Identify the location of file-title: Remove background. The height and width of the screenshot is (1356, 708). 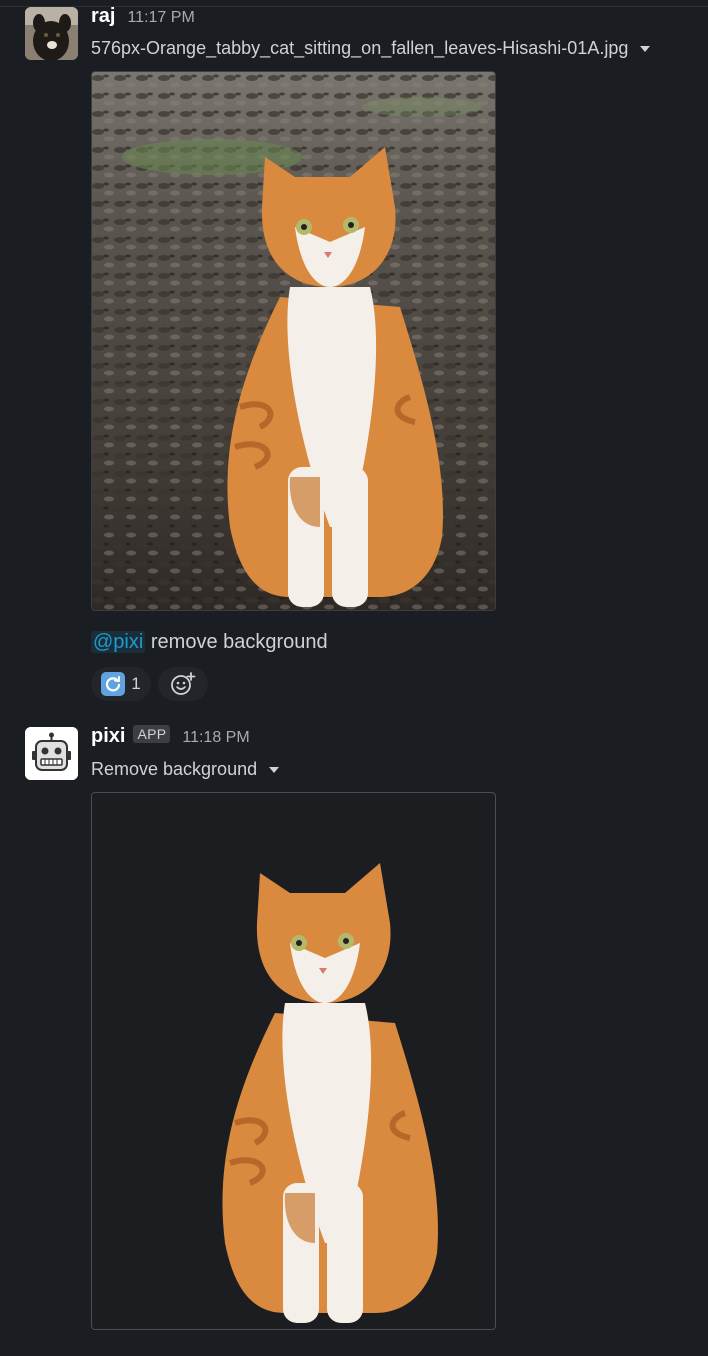
(185, 769).